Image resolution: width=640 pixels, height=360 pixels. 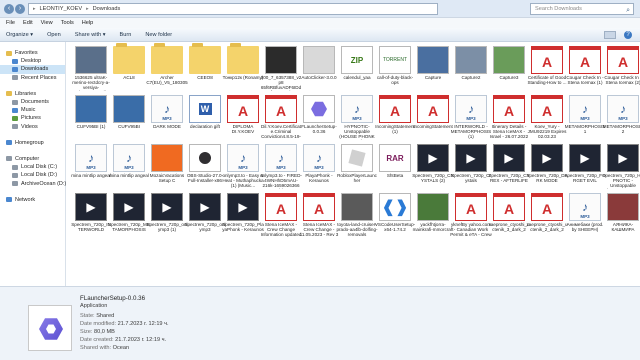 What do you see at coordinates (91, 215) in the screenshot?
I see `file-item: ▶ Spectrem_720p_INTERWORLD` at bounding box center [91, 215].